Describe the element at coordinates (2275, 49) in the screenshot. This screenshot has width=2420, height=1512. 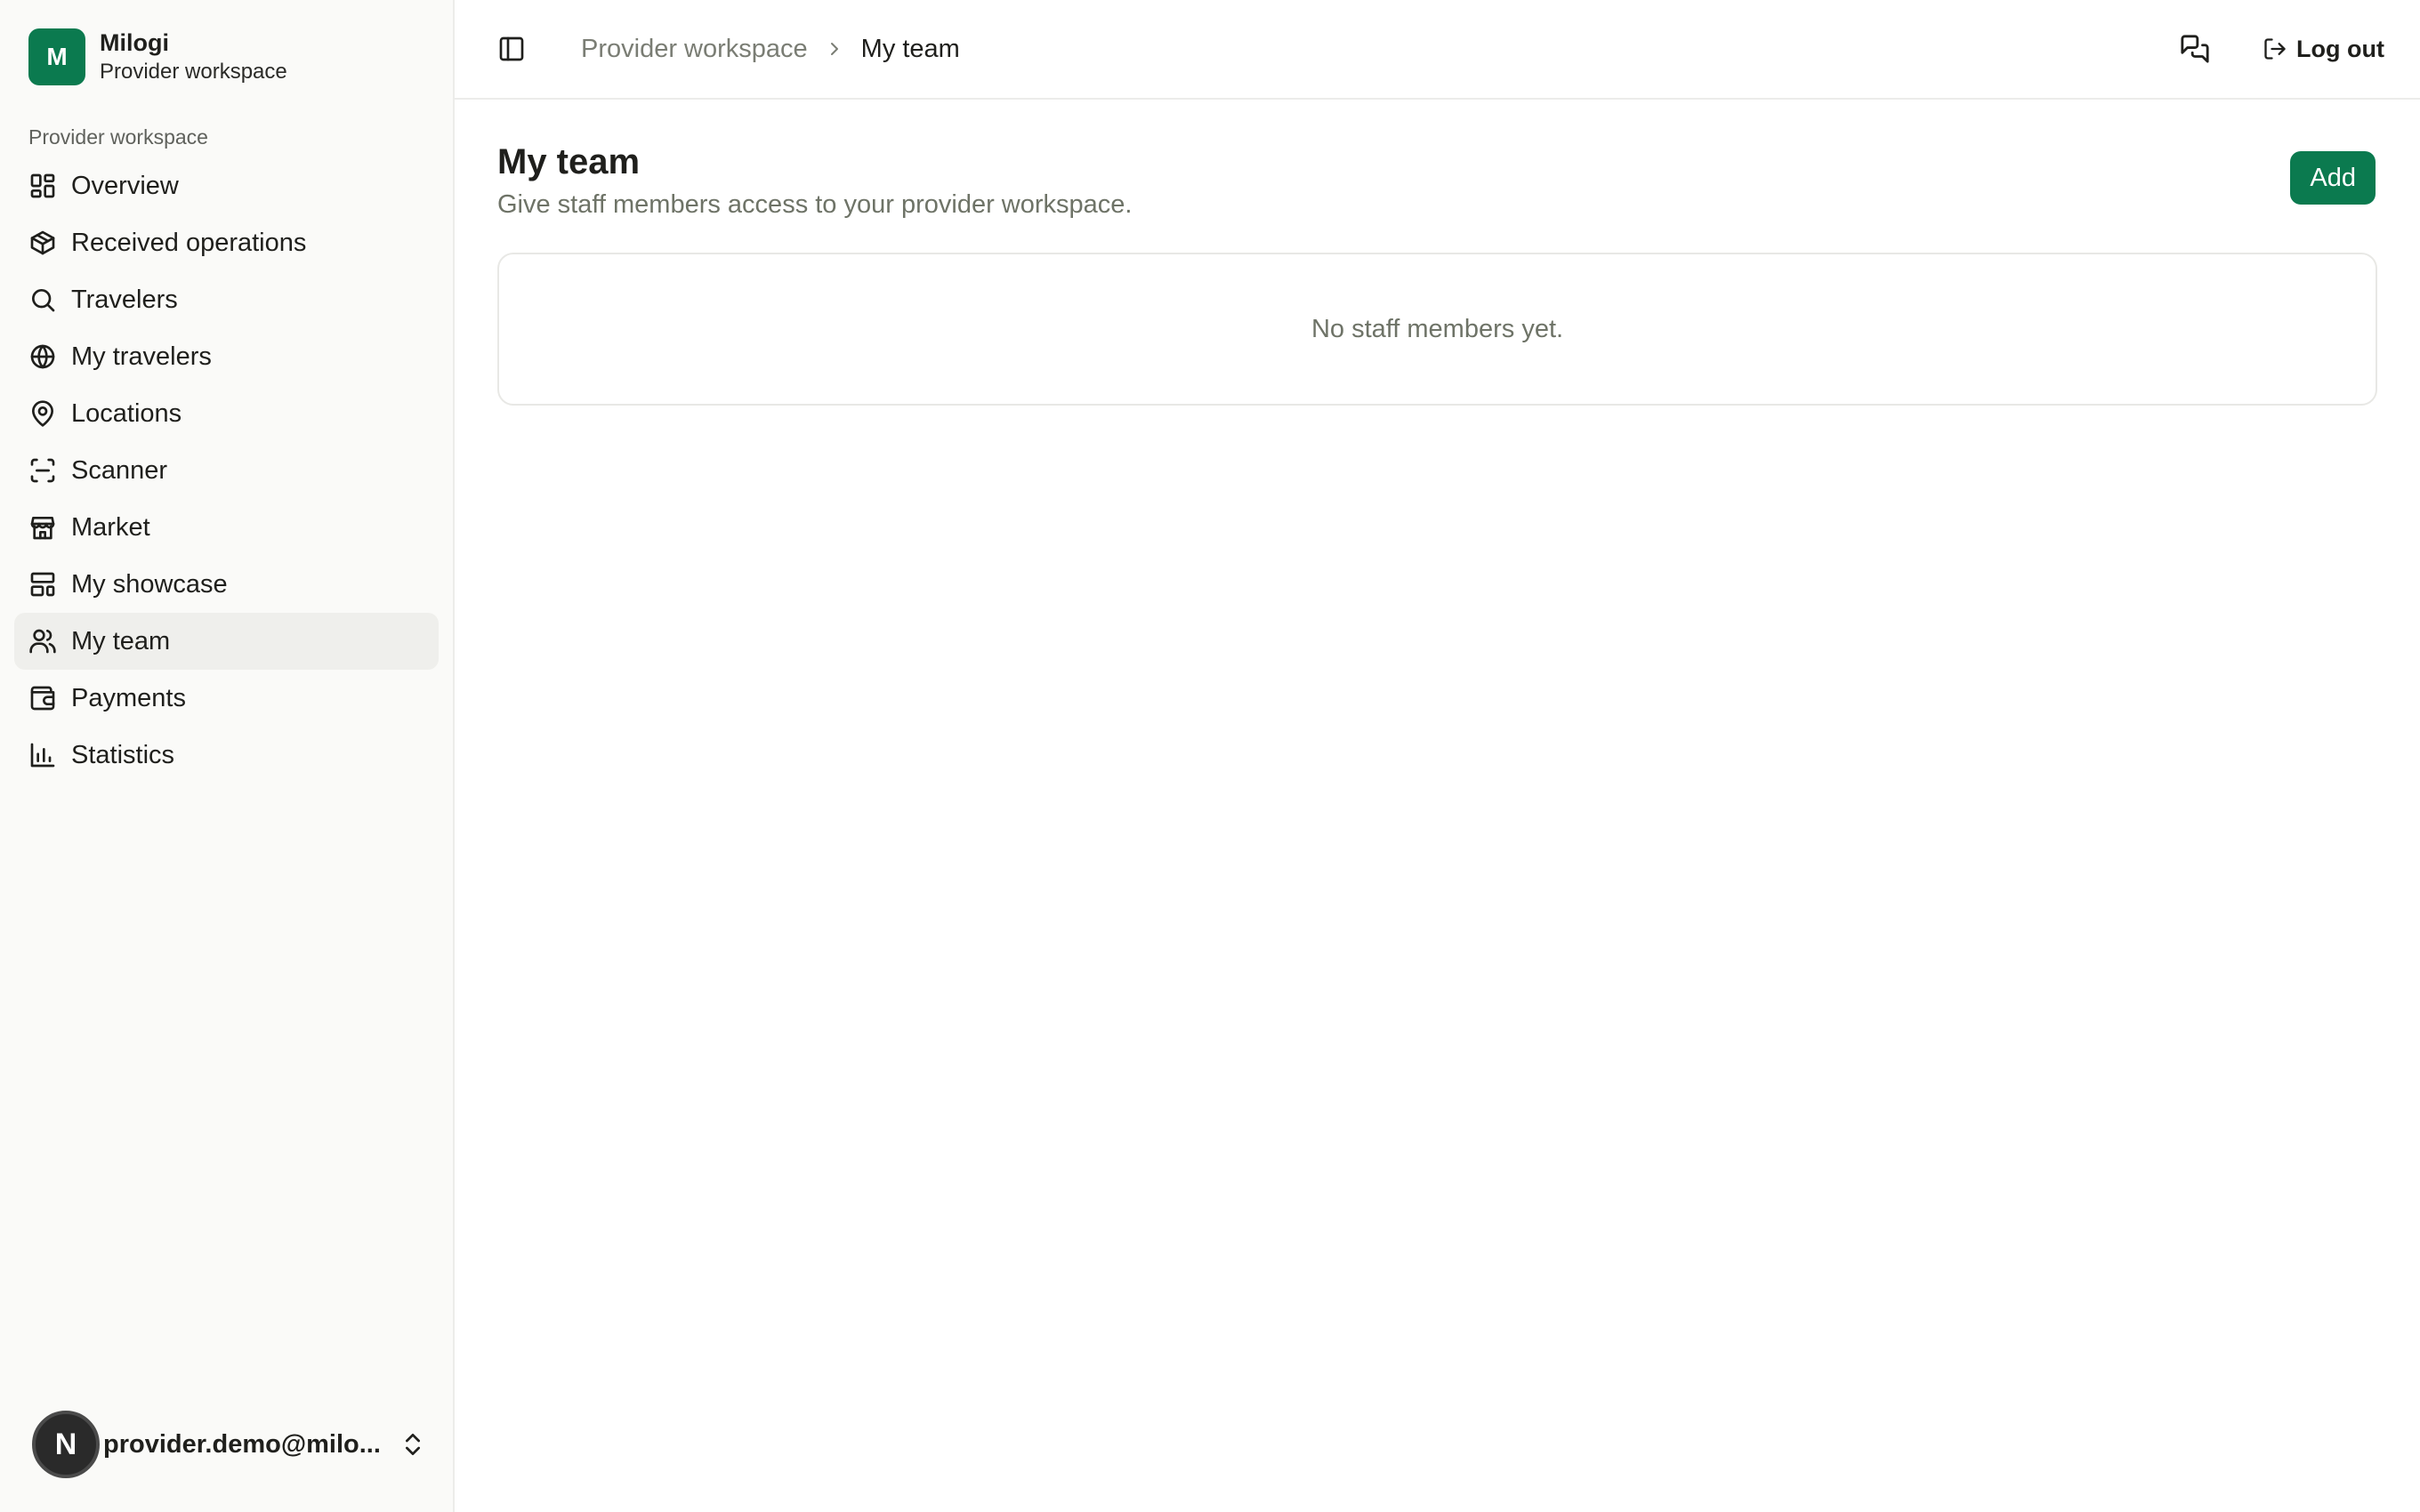
I see `log-out-icon` at that location.